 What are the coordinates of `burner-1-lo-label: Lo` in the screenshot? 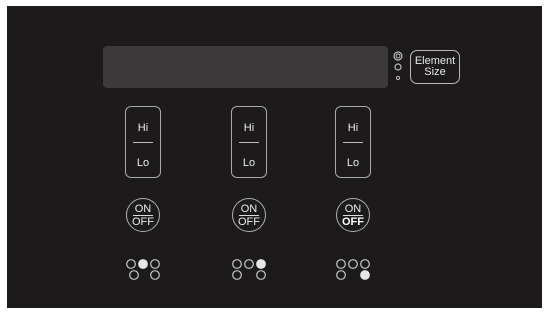 It's located at (143, 163).